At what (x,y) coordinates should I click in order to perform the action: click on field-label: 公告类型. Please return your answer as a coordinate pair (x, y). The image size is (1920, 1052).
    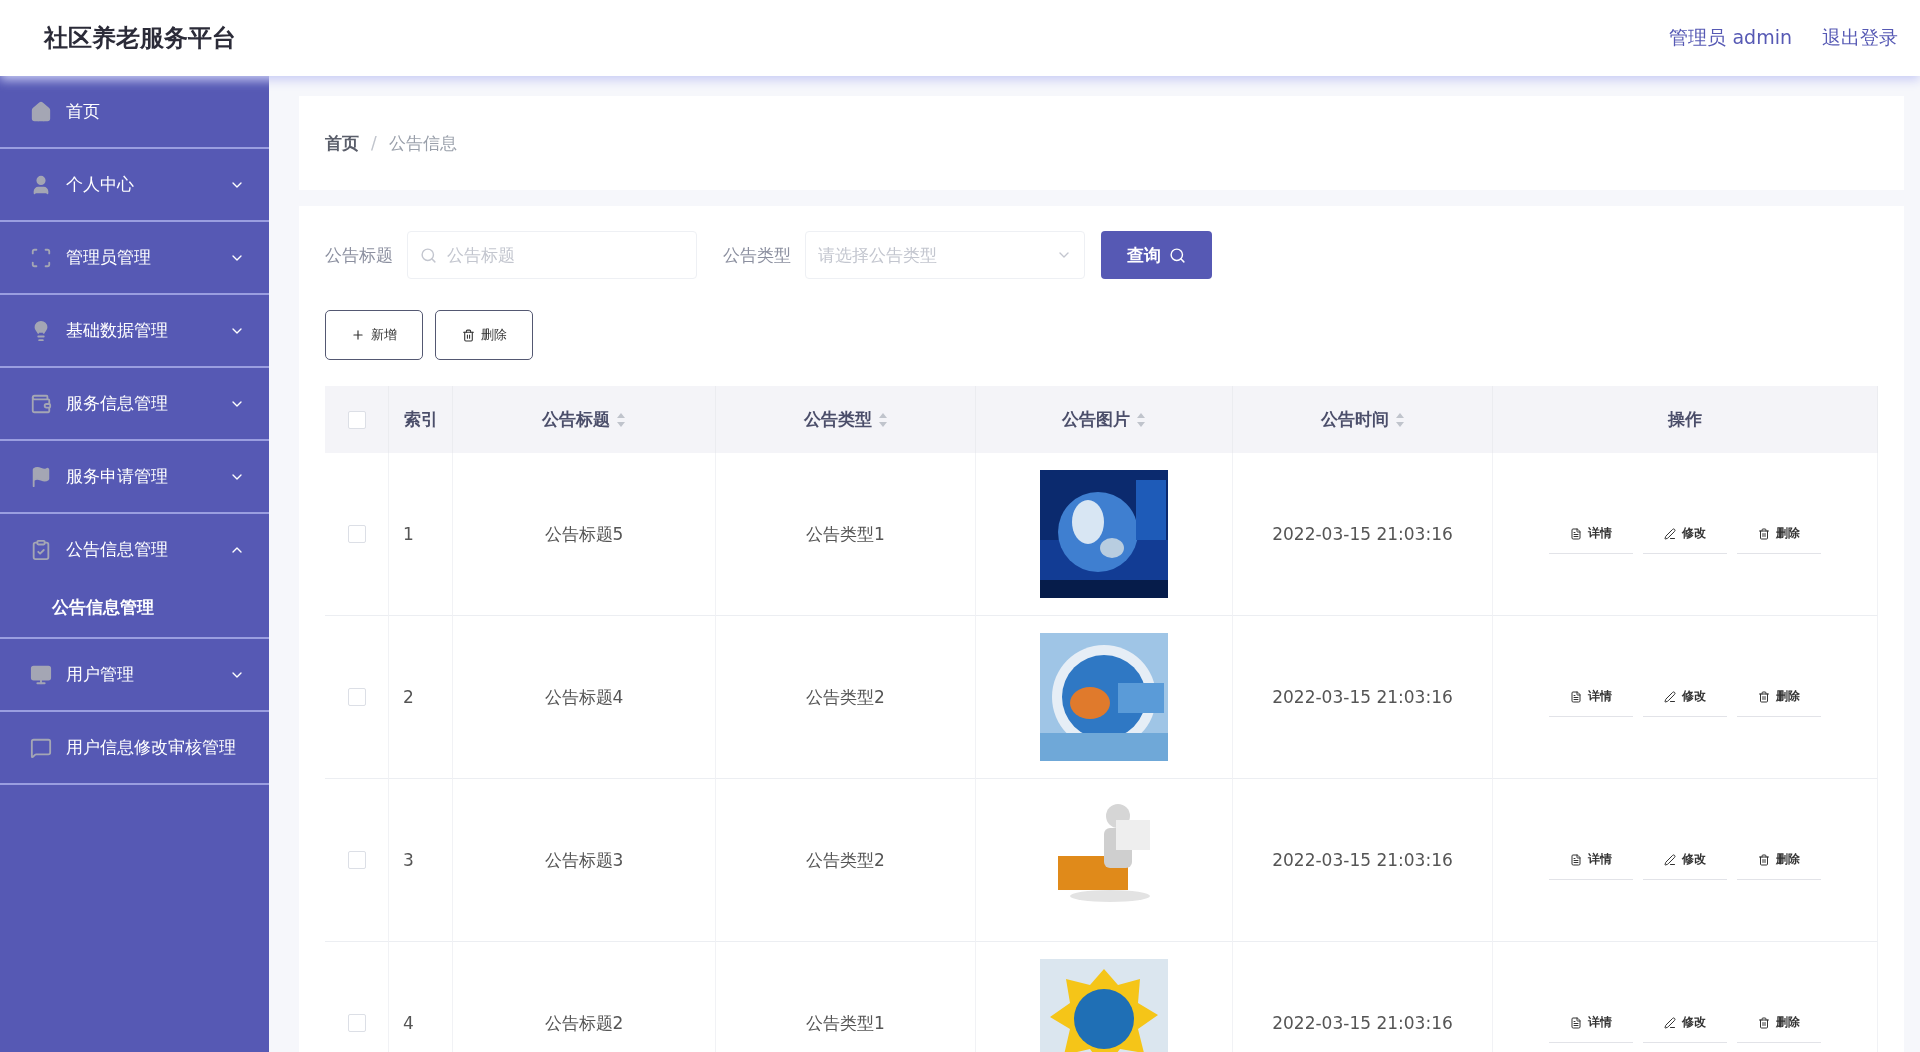
    Looking at the image, I should click on (757, 255).